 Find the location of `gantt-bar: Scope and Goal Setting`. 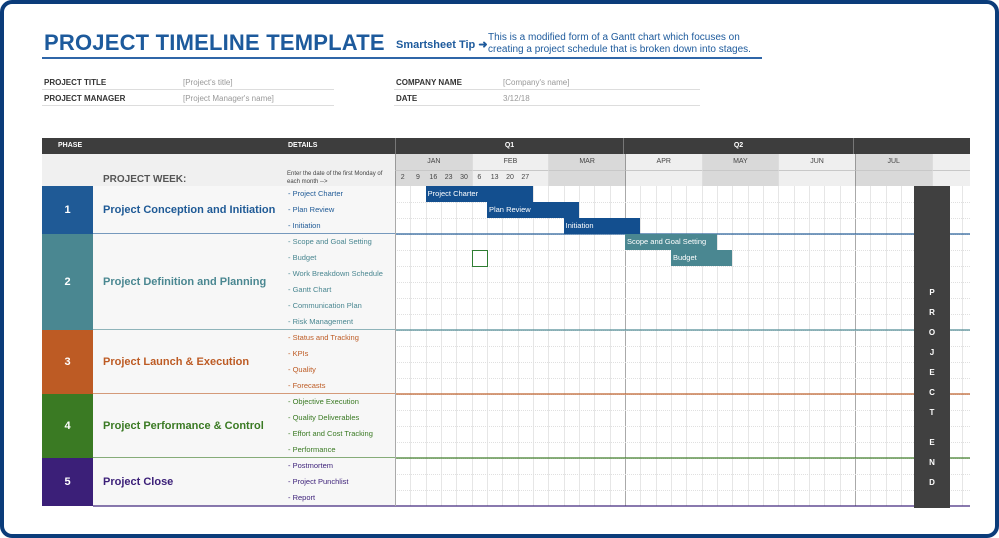

gantt-bar: Scope and Goal Setting is located at coordinates (670, 242).